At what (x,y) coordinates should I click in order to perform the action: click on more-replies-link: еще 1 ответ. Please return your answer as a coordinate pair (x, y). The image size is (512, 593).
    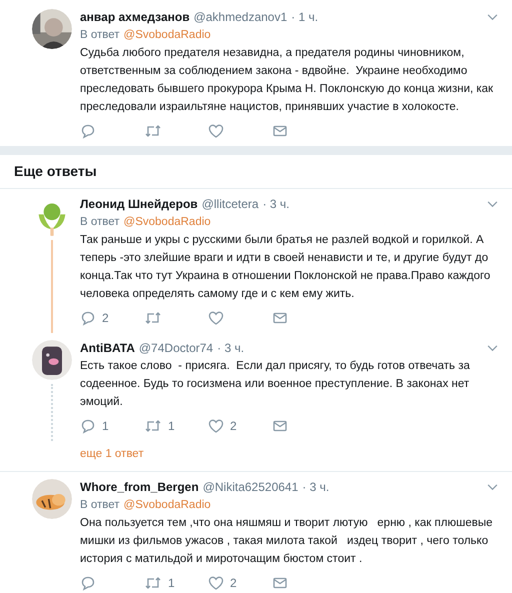
    Looking at the image, I should click on (112, 454).